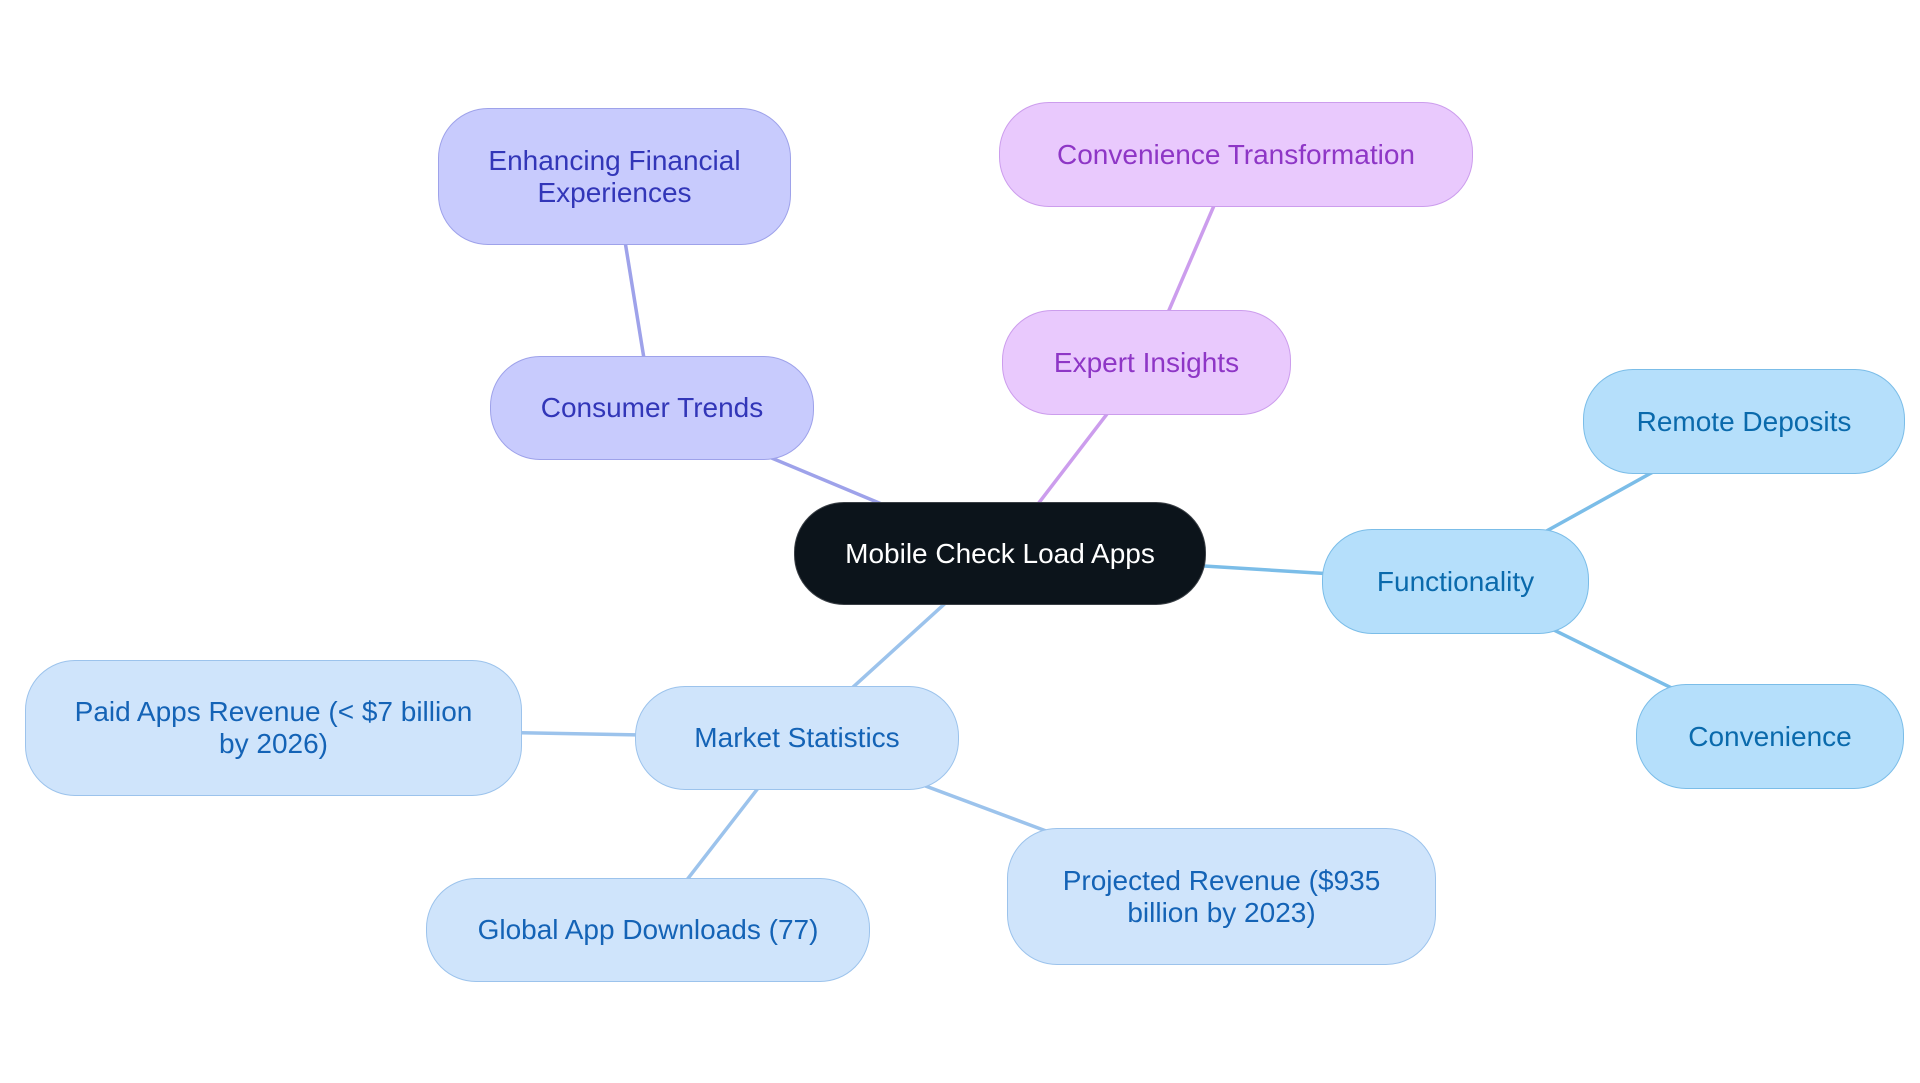 This screenshot has height=1083, width=1920. I want to click on node-functionality: Functionality, so click(1455, 581).